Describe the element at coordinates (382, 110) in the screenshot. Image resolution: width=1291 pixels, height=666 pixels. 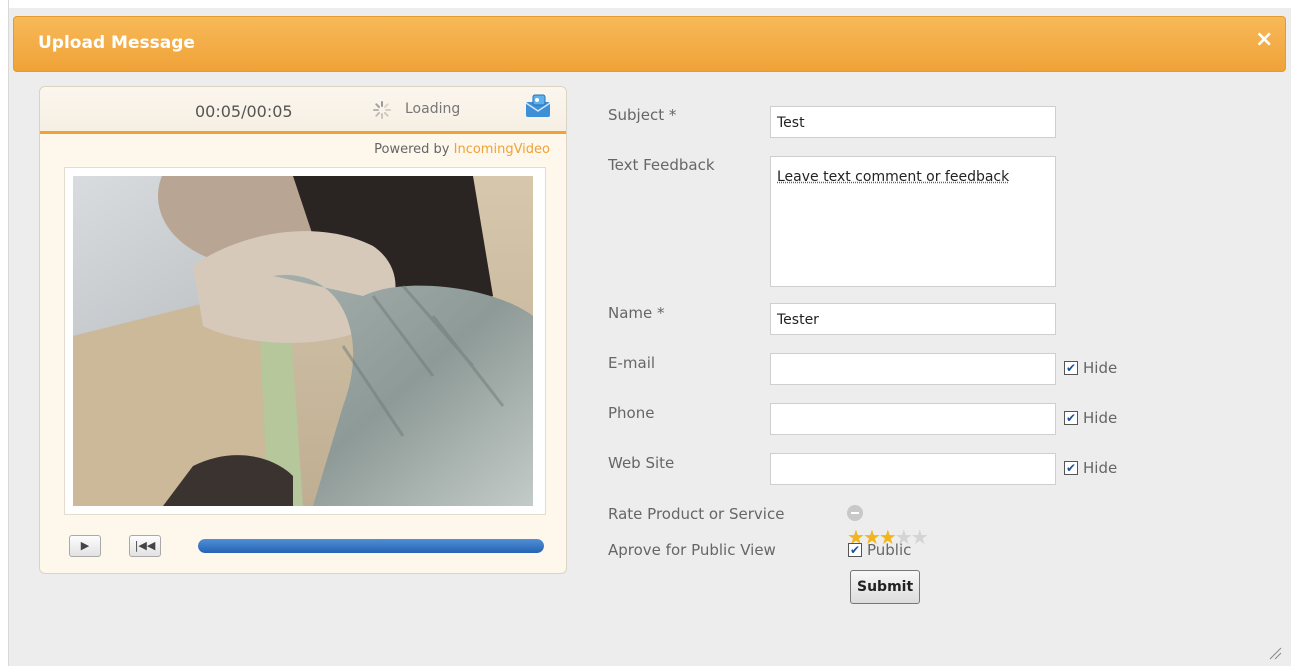
I see `loading-spinner-icon` at that location.